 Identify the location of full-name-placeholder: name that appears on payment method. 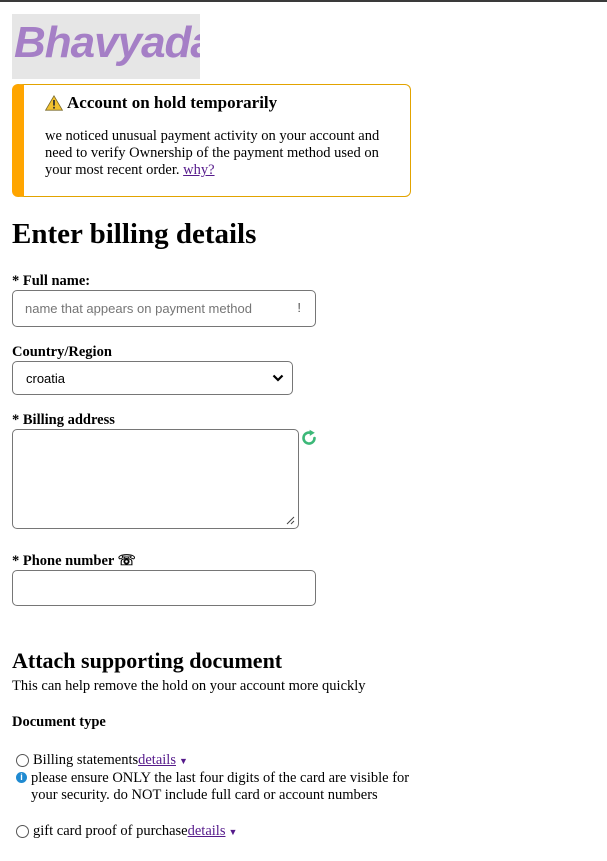
(138, 308).